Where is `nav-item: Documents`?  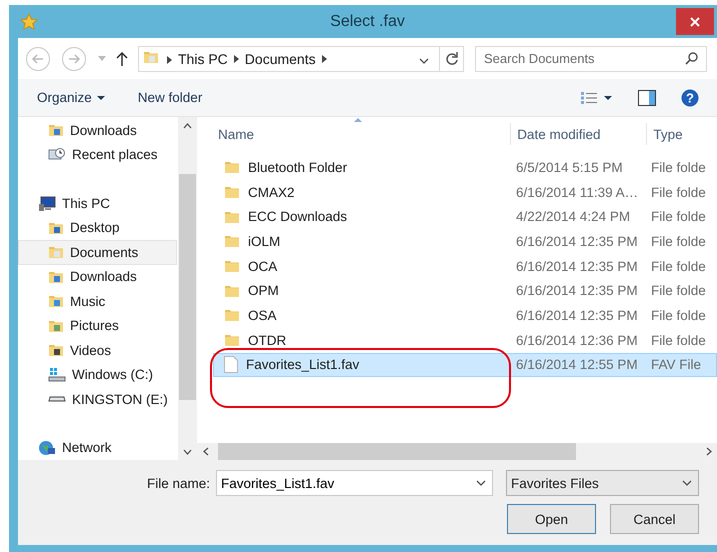
nav-item: Documents is located at coordinates (97, 252).